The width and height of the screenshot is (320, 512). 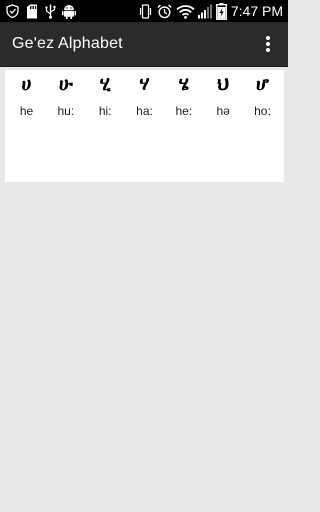 I want to click on letter-glyph: ህ, so click(x=223, y=84).